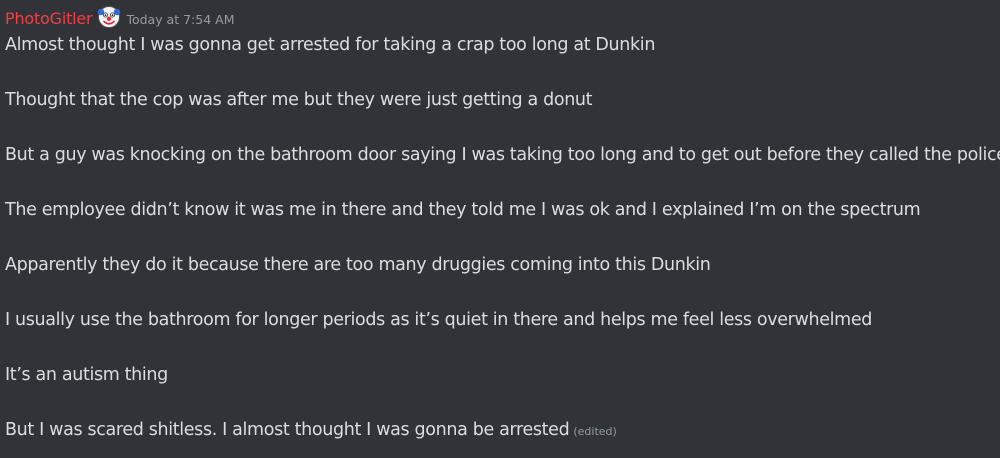 Image resolution: width=1000 pixels, height=458 pixels. What do you see at coordinates (86, 375) in the screenshot?
I see `message-line: It’s an autism thing` at bounding box center [86, 375].